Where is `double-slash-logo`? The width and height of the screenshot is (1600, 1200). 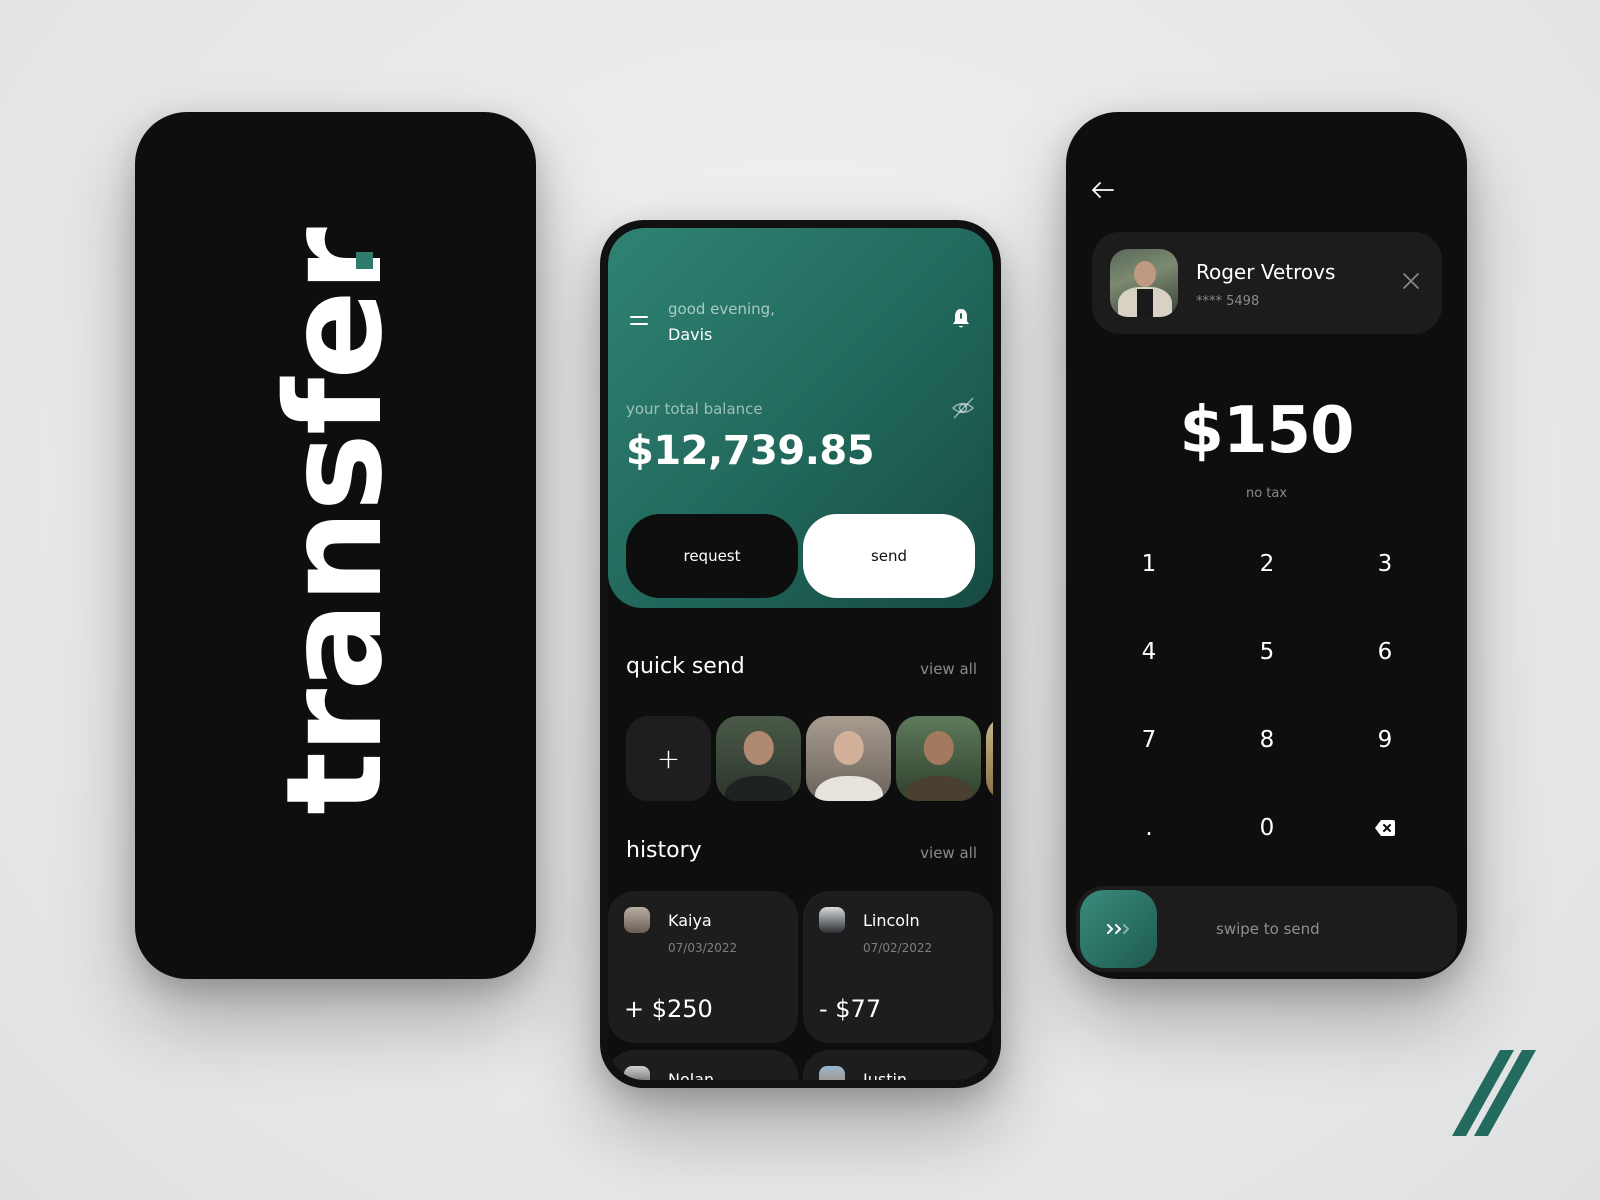 double-slash-logo is located at coordinates (1494, 1093).